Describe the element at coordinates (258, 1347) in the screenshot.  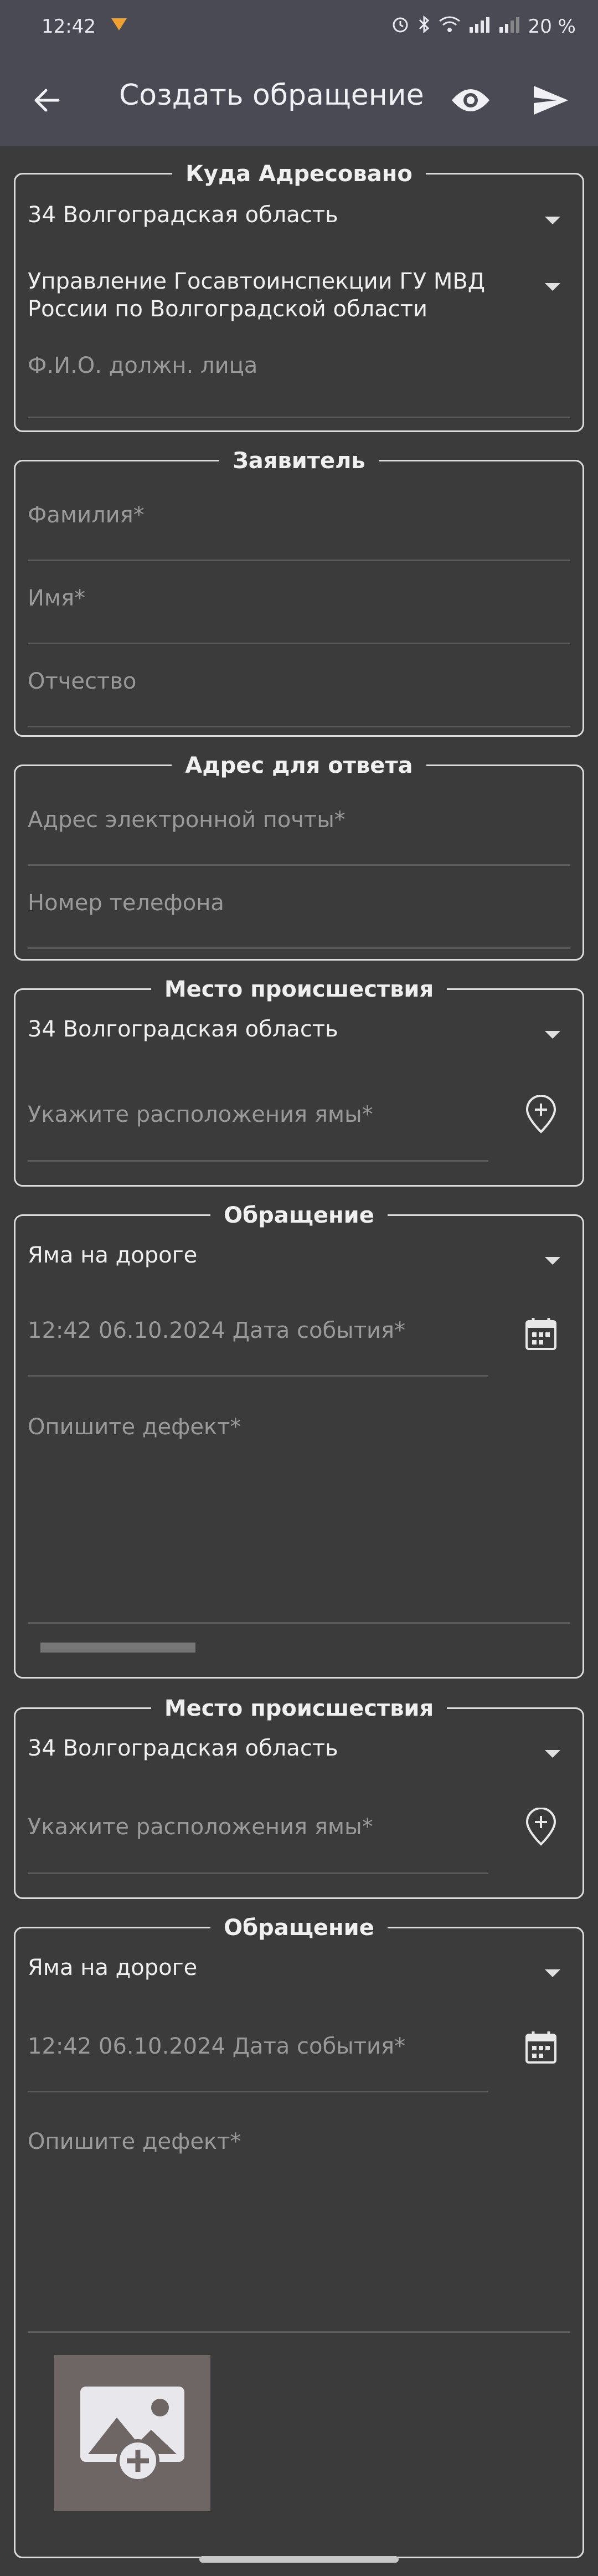
I see `event-date-input: 12:42 06.10.2024 Дата события*` at that location.